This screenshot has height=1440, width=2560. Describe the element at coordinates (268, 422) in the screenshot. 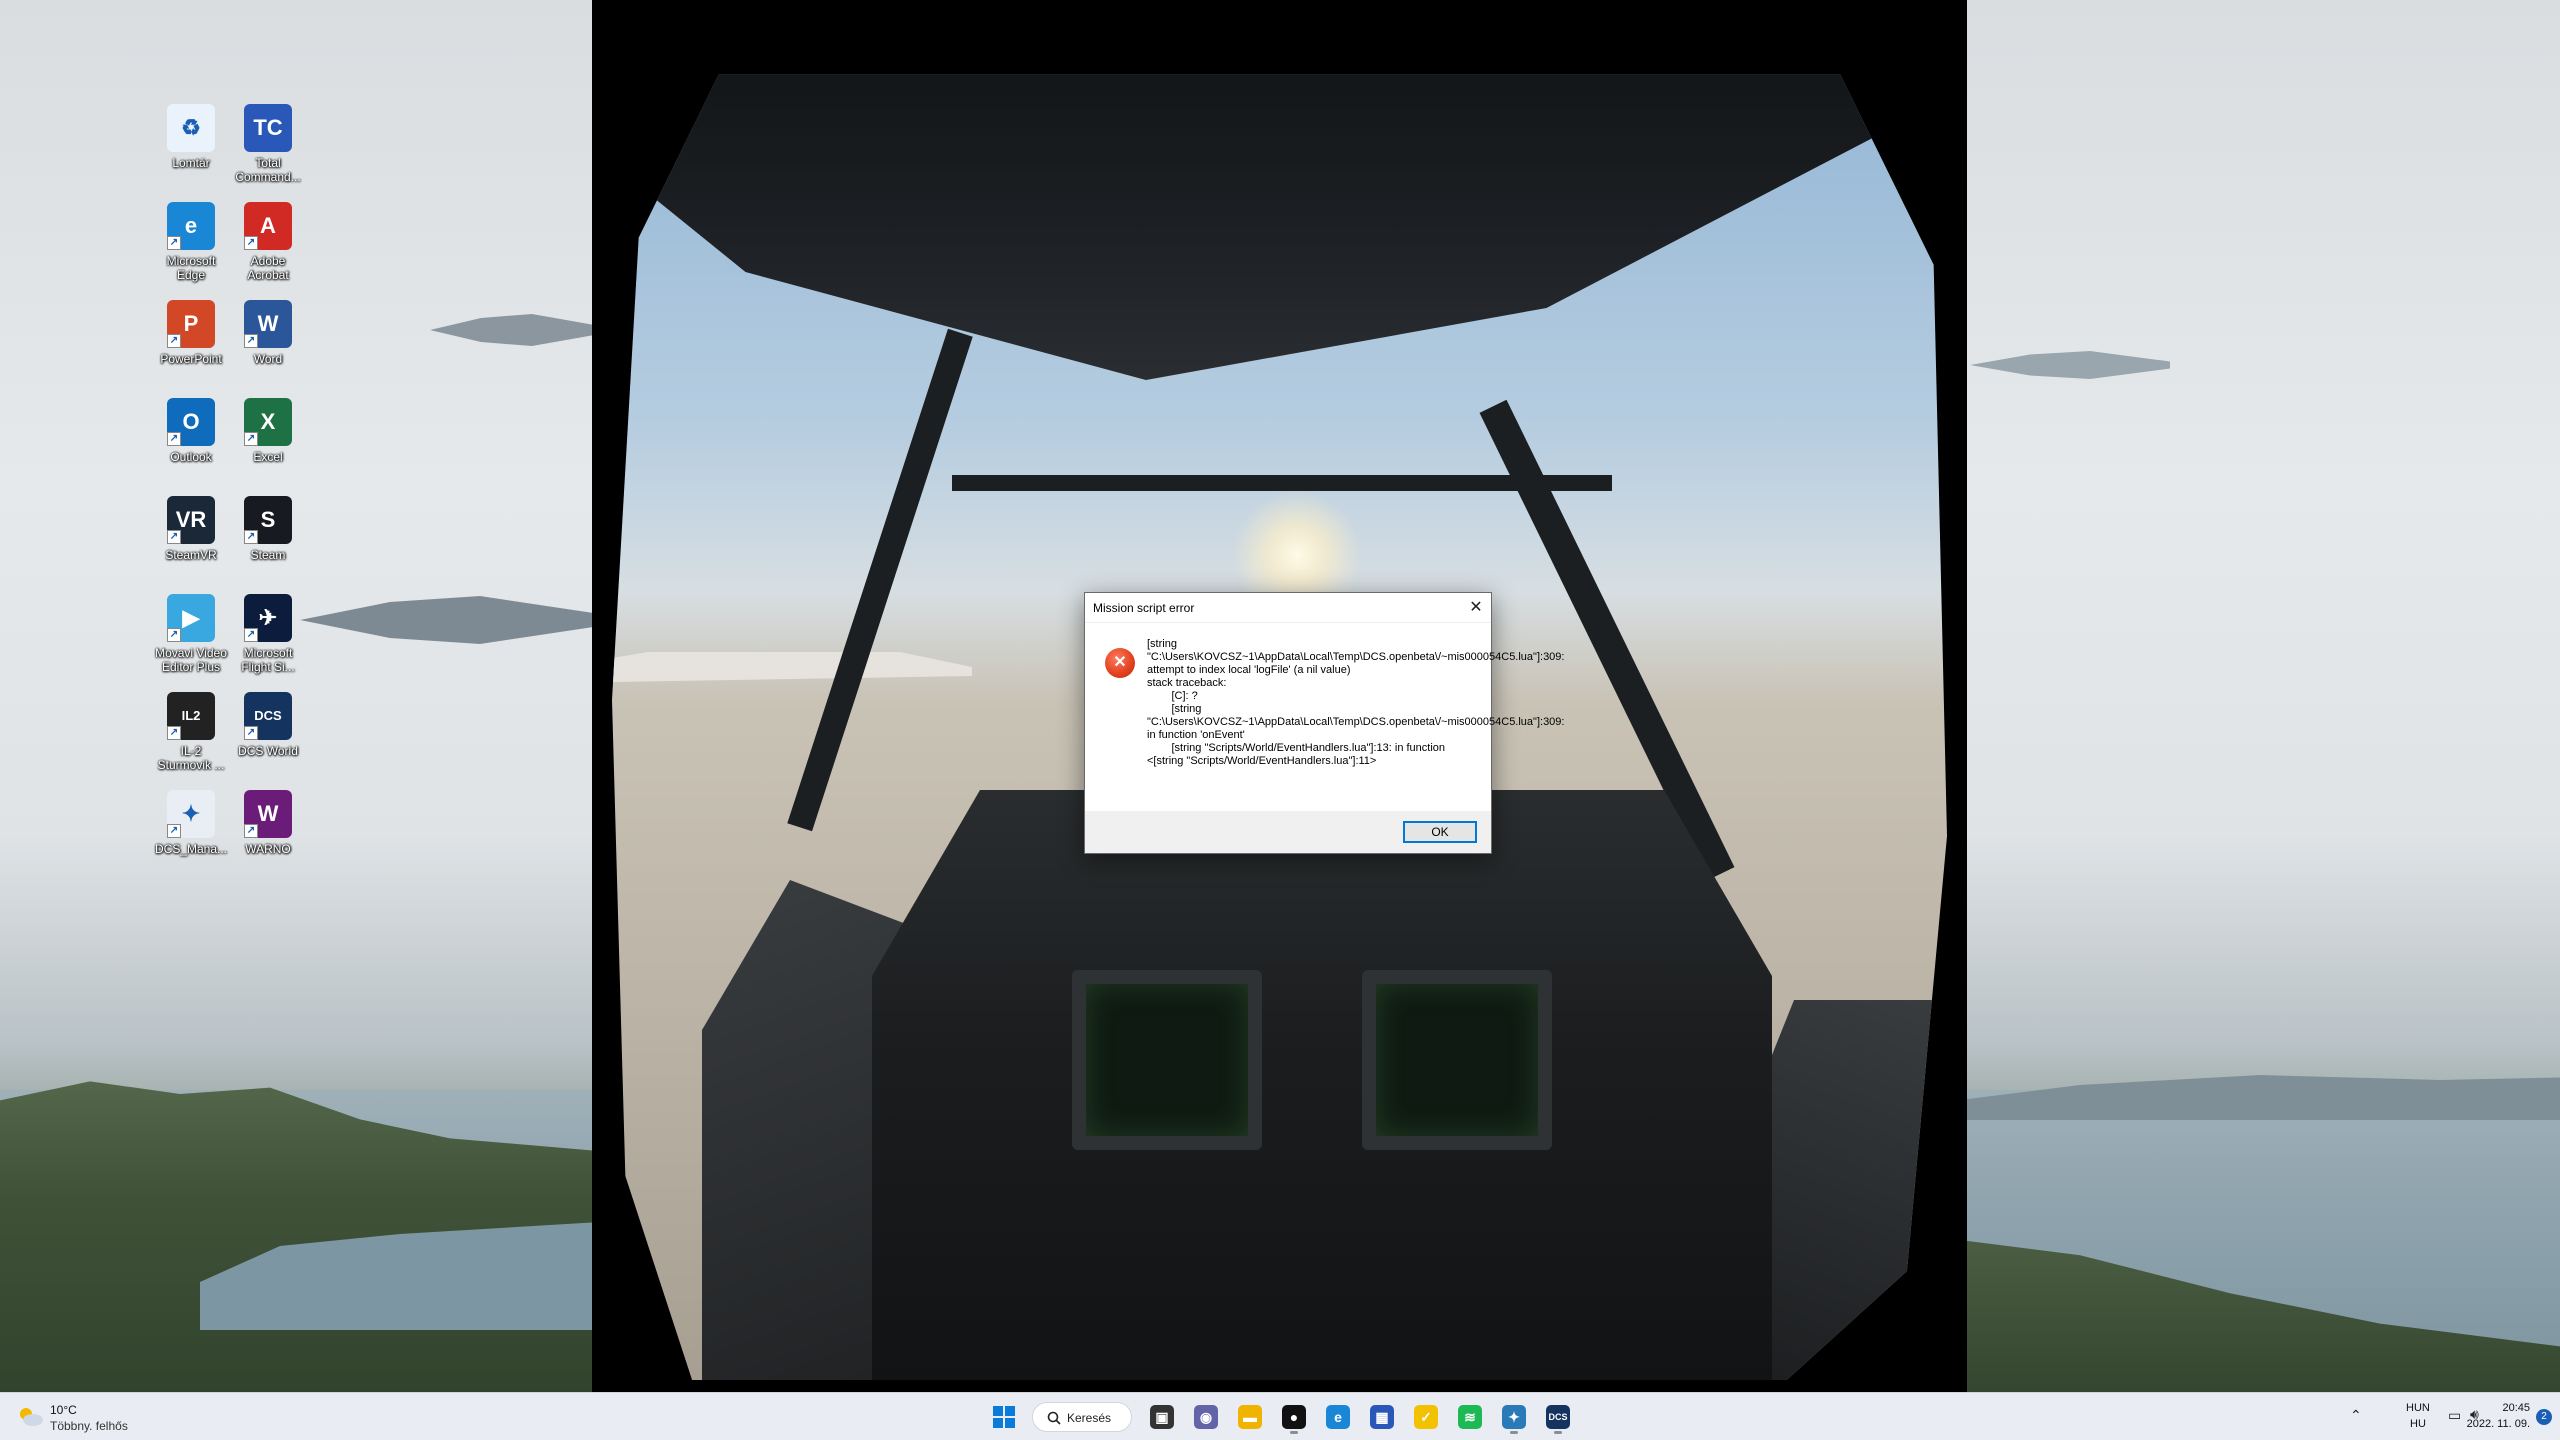

I see `excel-icon: X ↗` at that location.